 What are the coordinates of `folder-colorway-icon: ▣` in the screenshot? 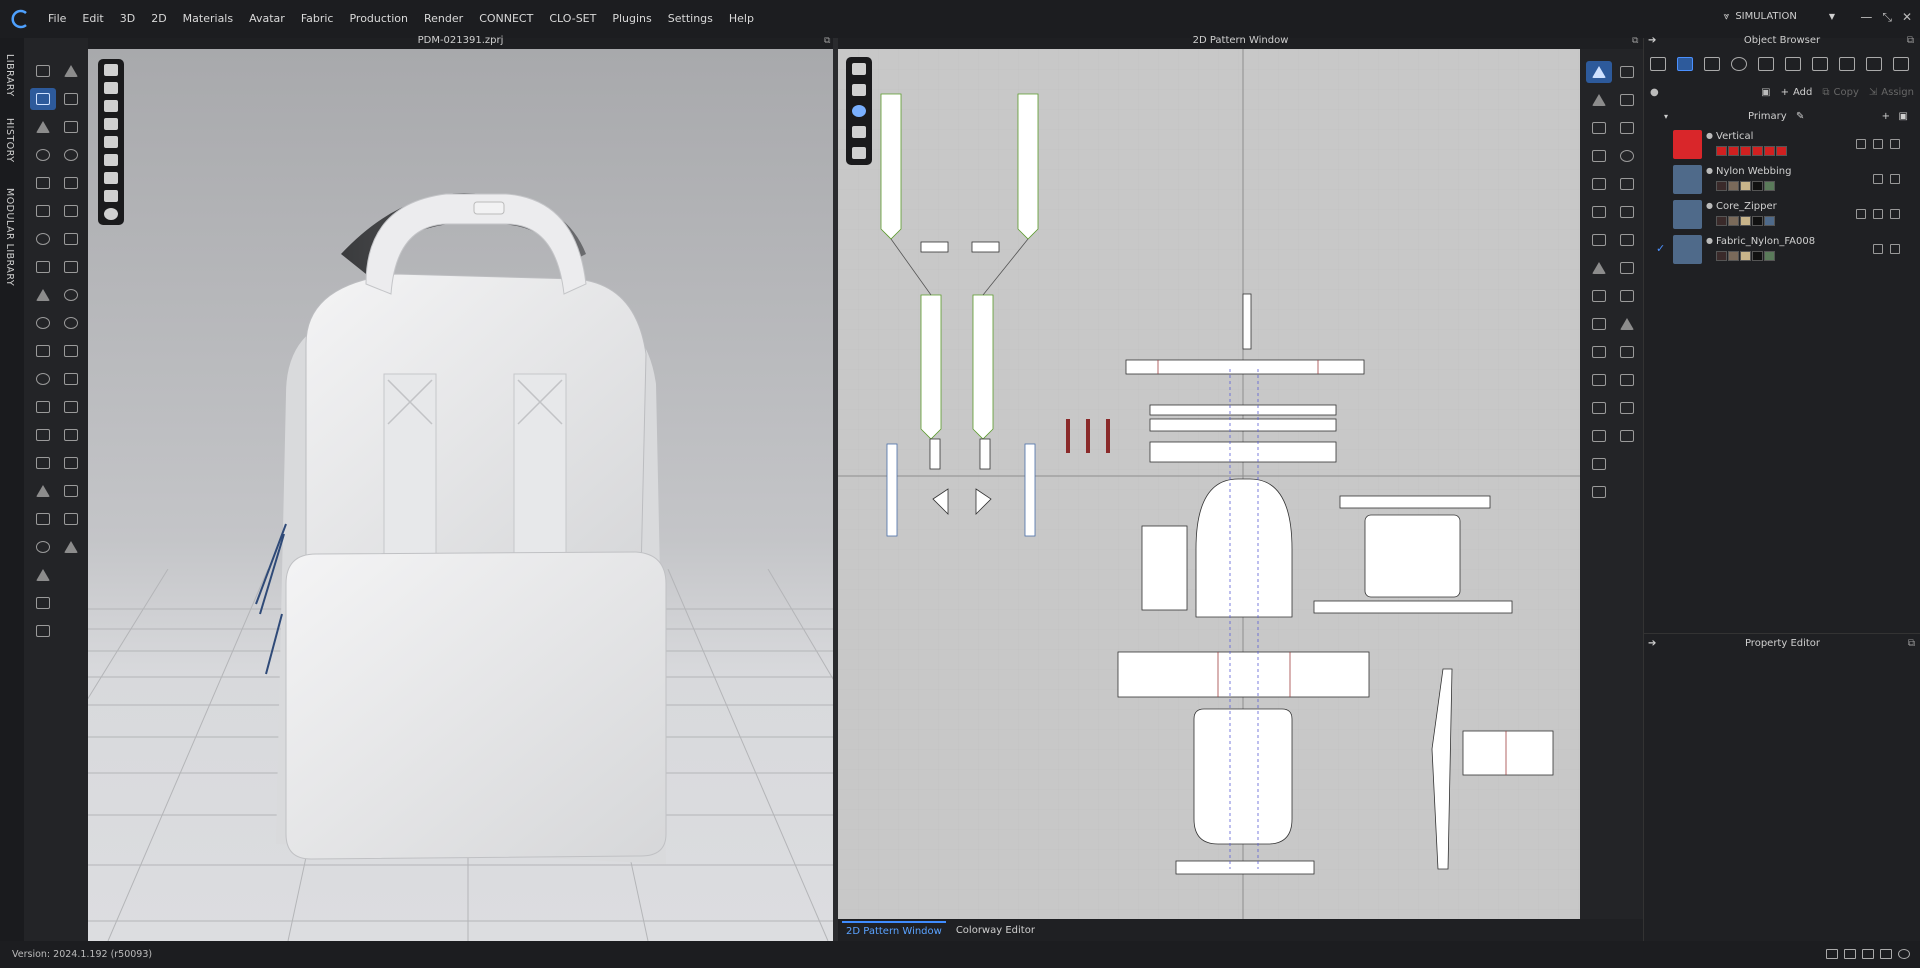 It's located at (1903, 116).